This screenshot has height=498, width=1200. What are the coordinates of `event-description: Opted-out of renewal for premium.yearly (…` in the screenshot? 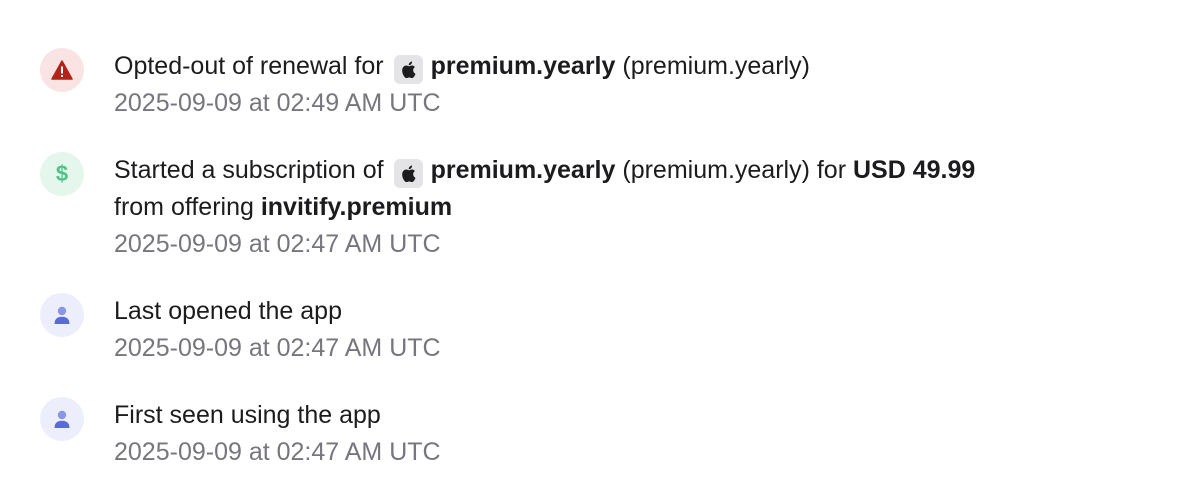 It's located at (637, 66).